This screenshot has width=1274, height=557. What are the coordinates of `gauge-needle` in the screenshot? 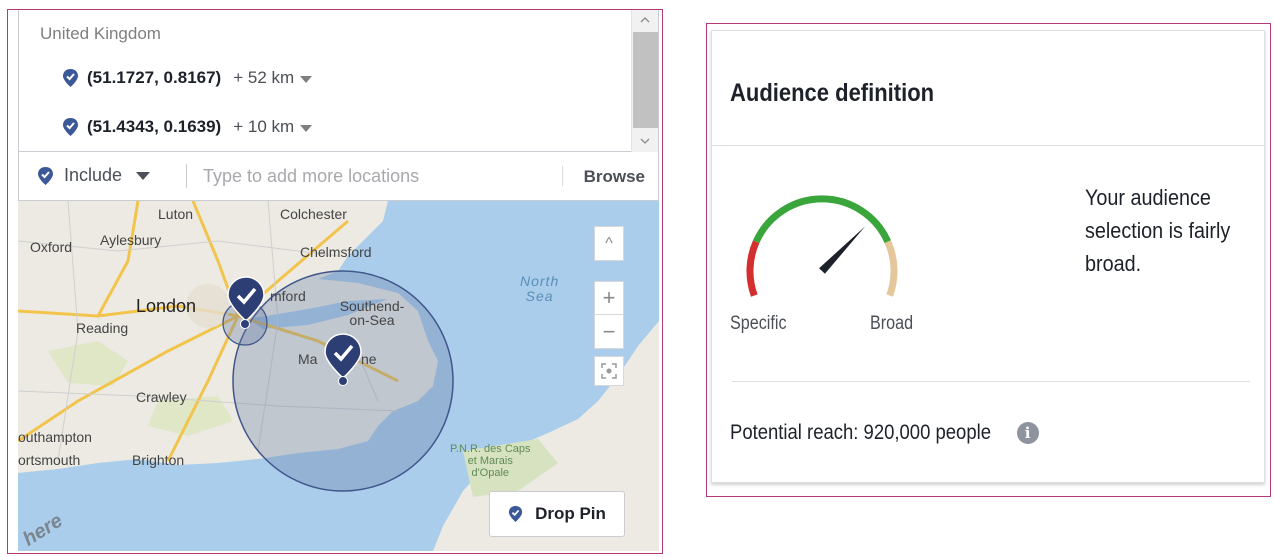 It's located at (842, 250).